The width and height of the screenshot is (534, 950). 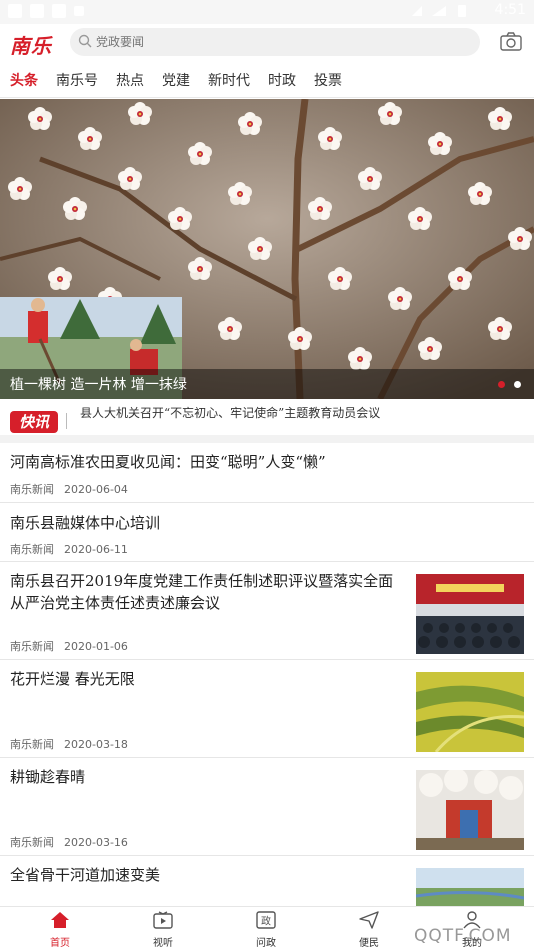 What do you see at coordinates (24, 80) in the screenshot?
I see `tab-headline: 头条` at bounding box center [24, 80].